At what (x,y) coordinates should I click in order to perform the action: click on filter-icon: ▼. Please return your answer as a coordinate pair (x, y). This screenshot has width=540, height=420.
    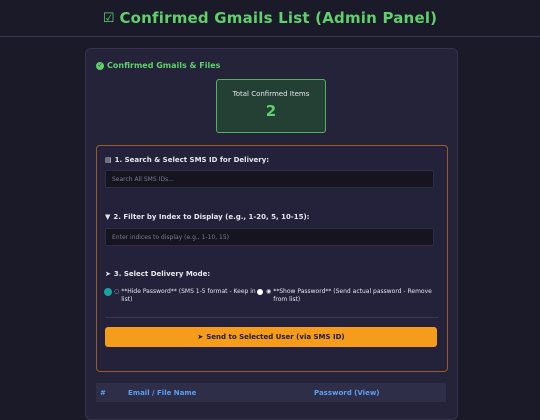
    Looking at the image, I should click on (108, 217).